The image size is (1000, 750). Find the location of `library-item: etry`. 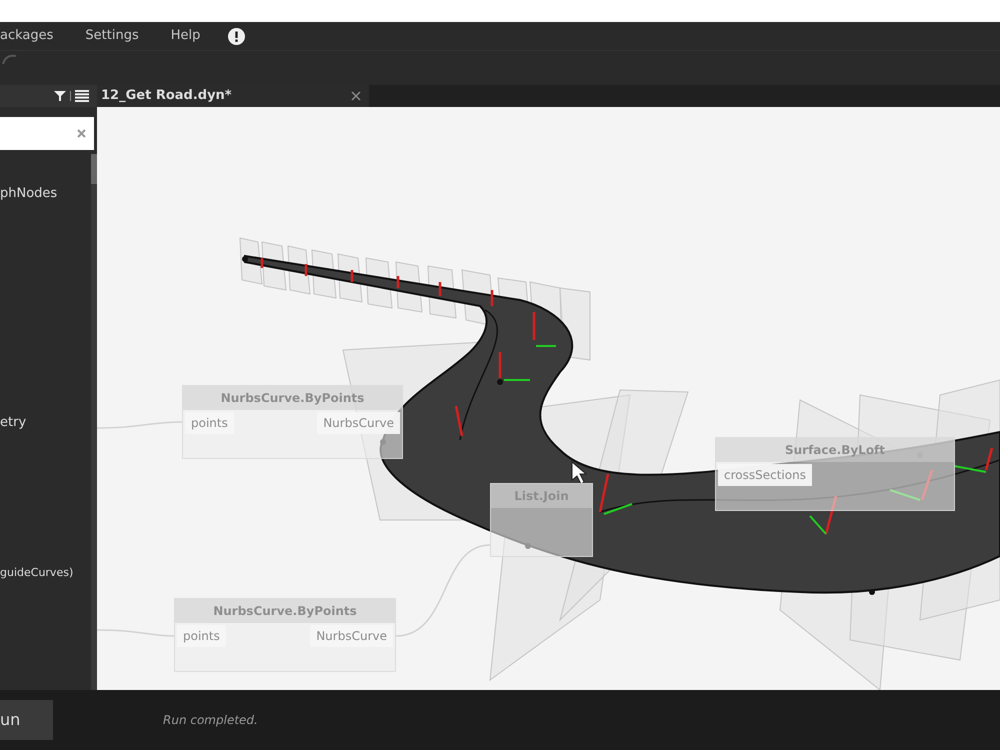

library-item: etry is located at coordinates (13, 422).